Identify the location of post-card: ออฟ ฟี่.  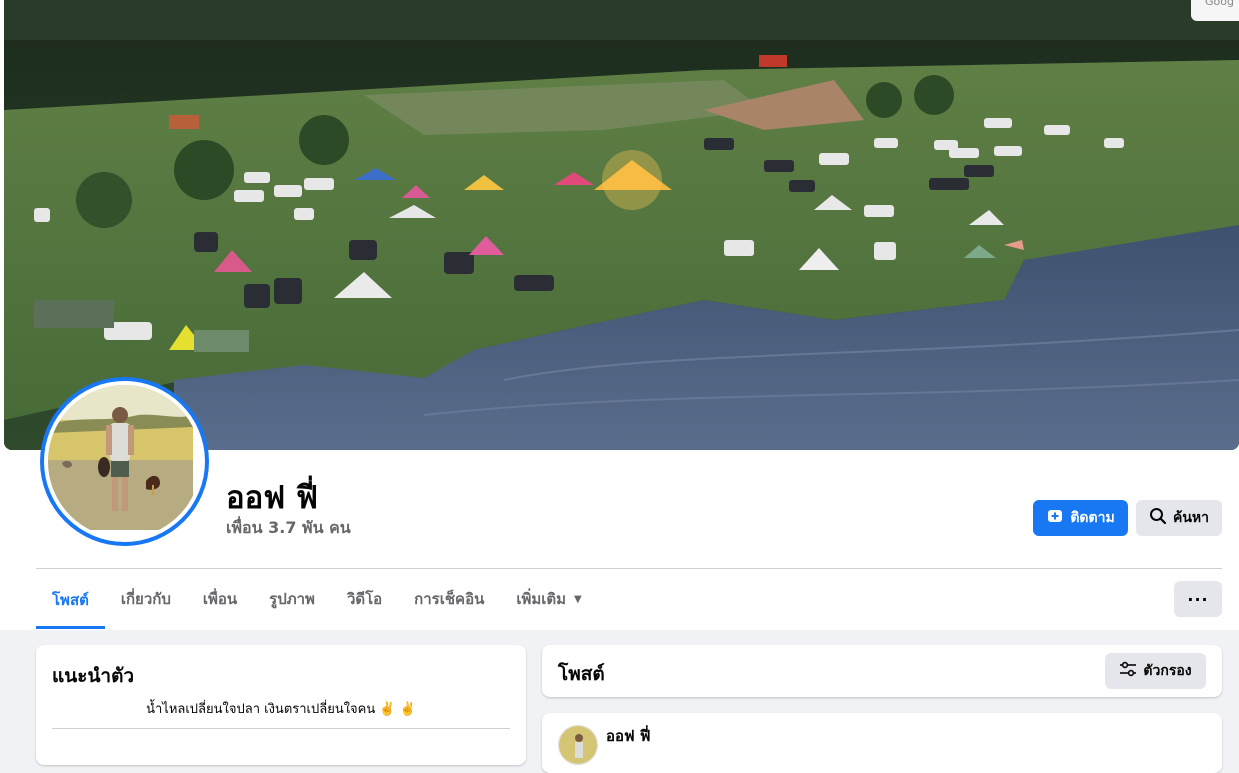
(882, 743).